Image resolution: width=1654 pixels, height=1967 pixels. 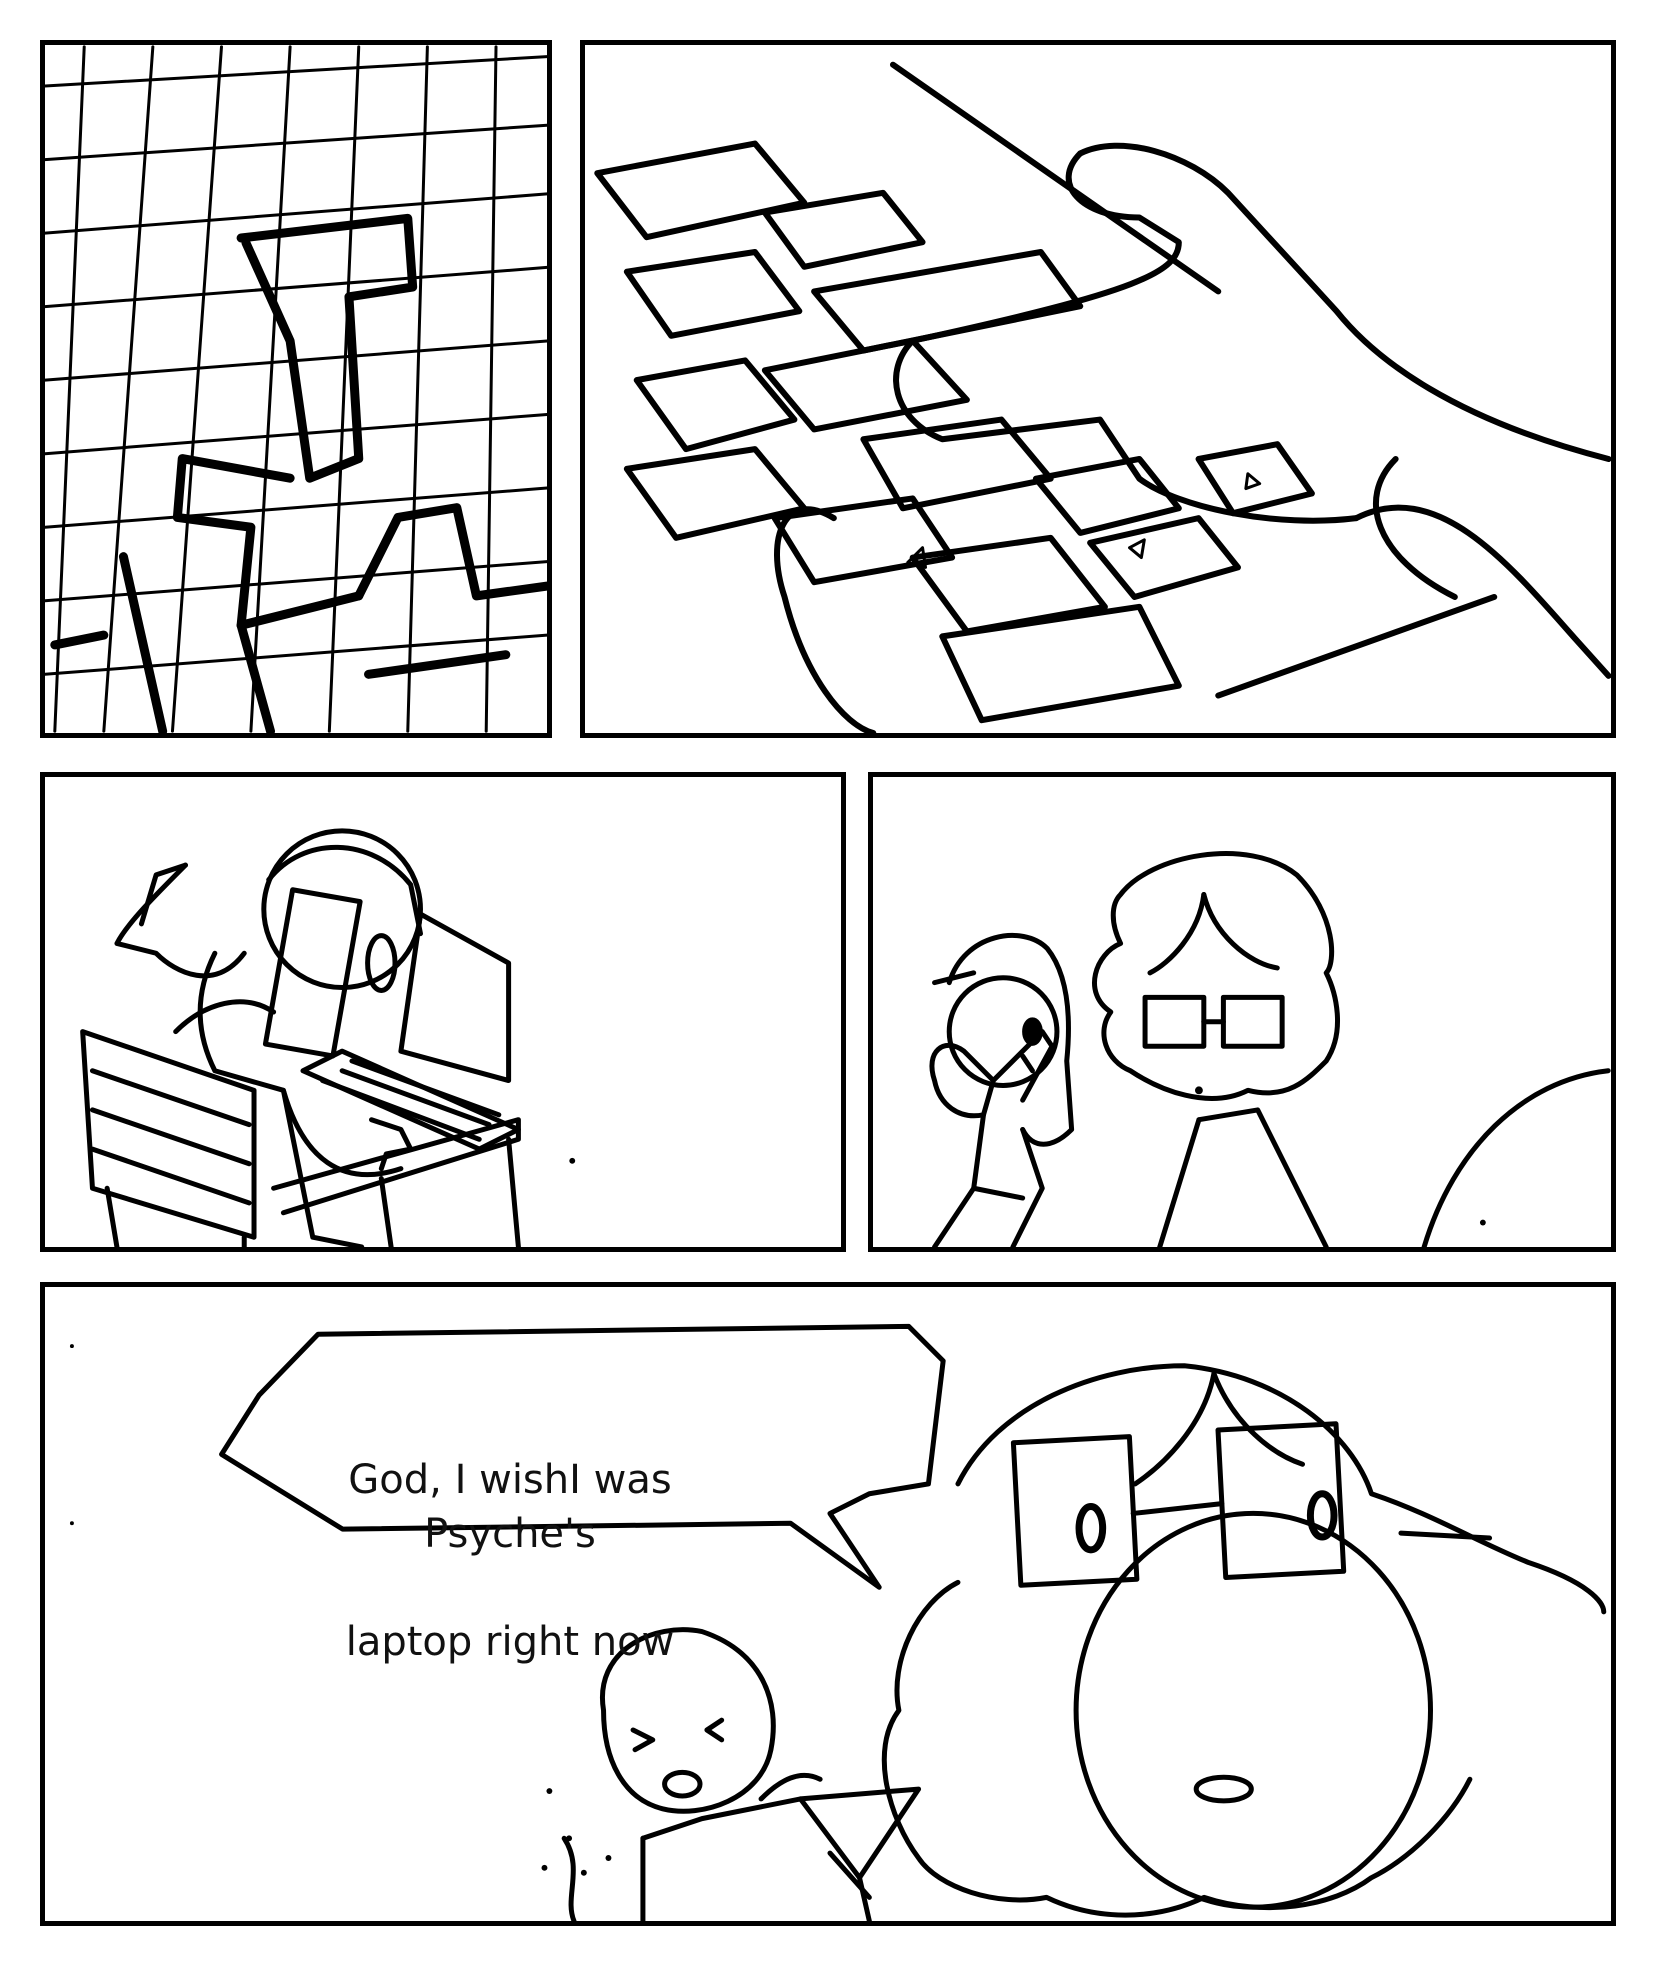 I want to click on grid-pattern-icon, so click(x=296, y=389).